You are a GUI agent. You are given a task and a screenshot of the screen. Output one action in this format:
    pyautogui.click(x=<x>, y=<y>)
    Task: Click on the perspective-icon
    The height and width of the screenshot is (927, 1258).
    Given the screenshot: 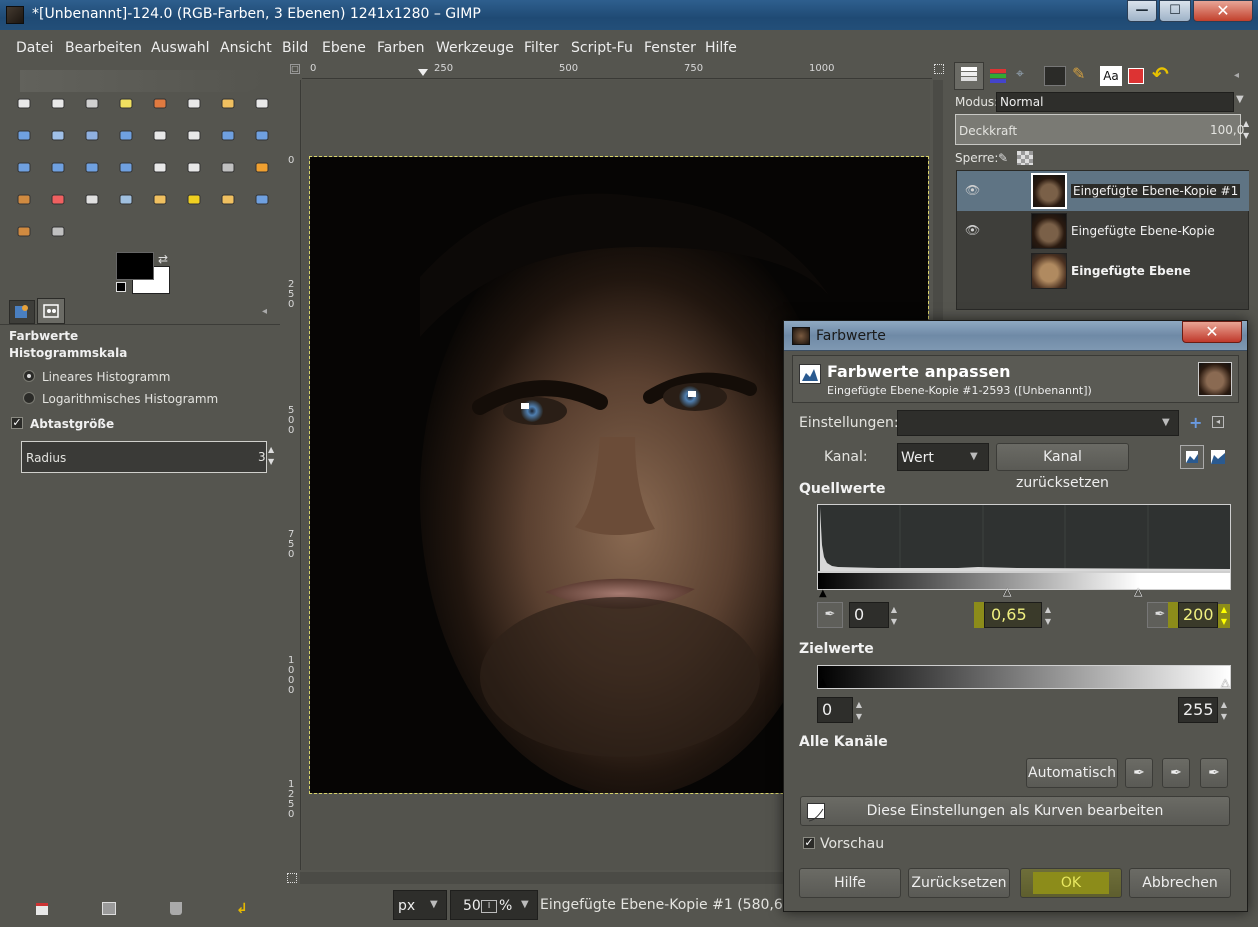 What is the action you would take?
    pyautogui.click(x=58, y=167)
    